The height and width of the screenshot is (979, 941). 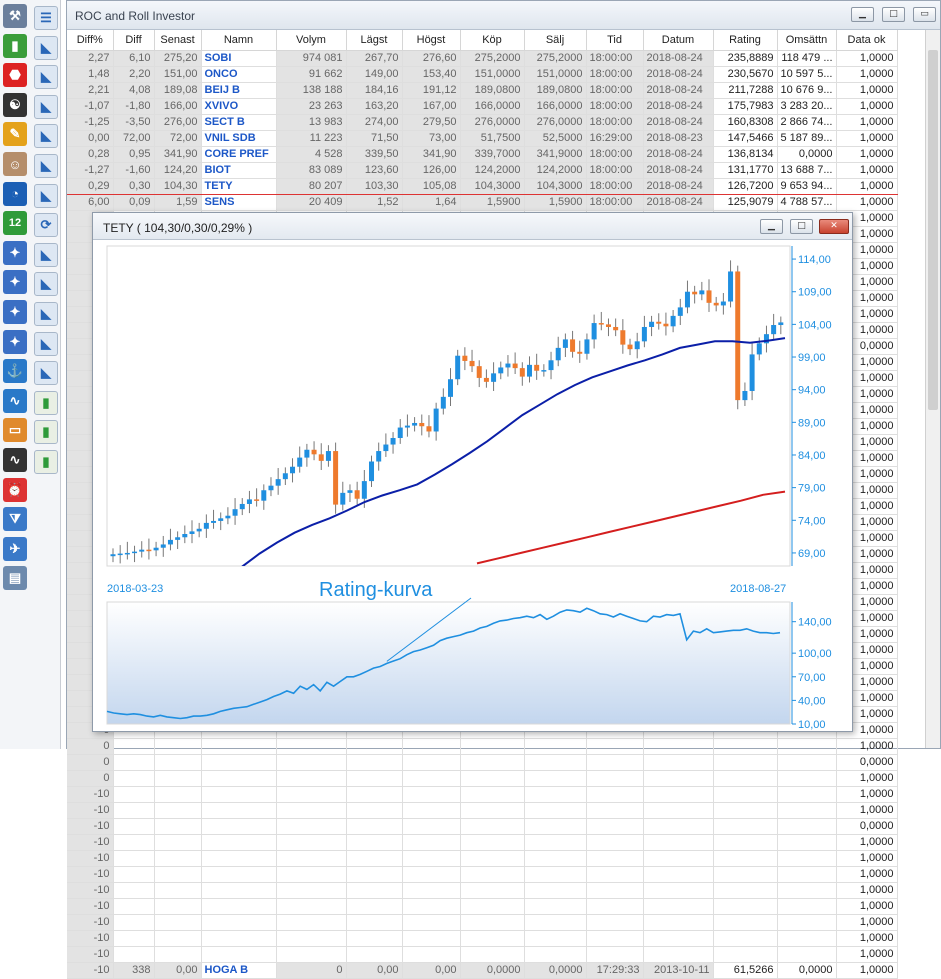 What do you see at coordinates (15, 282) in the screenshot?
I see `compass-w-icon: ✦` at bounding box center [15, 282].